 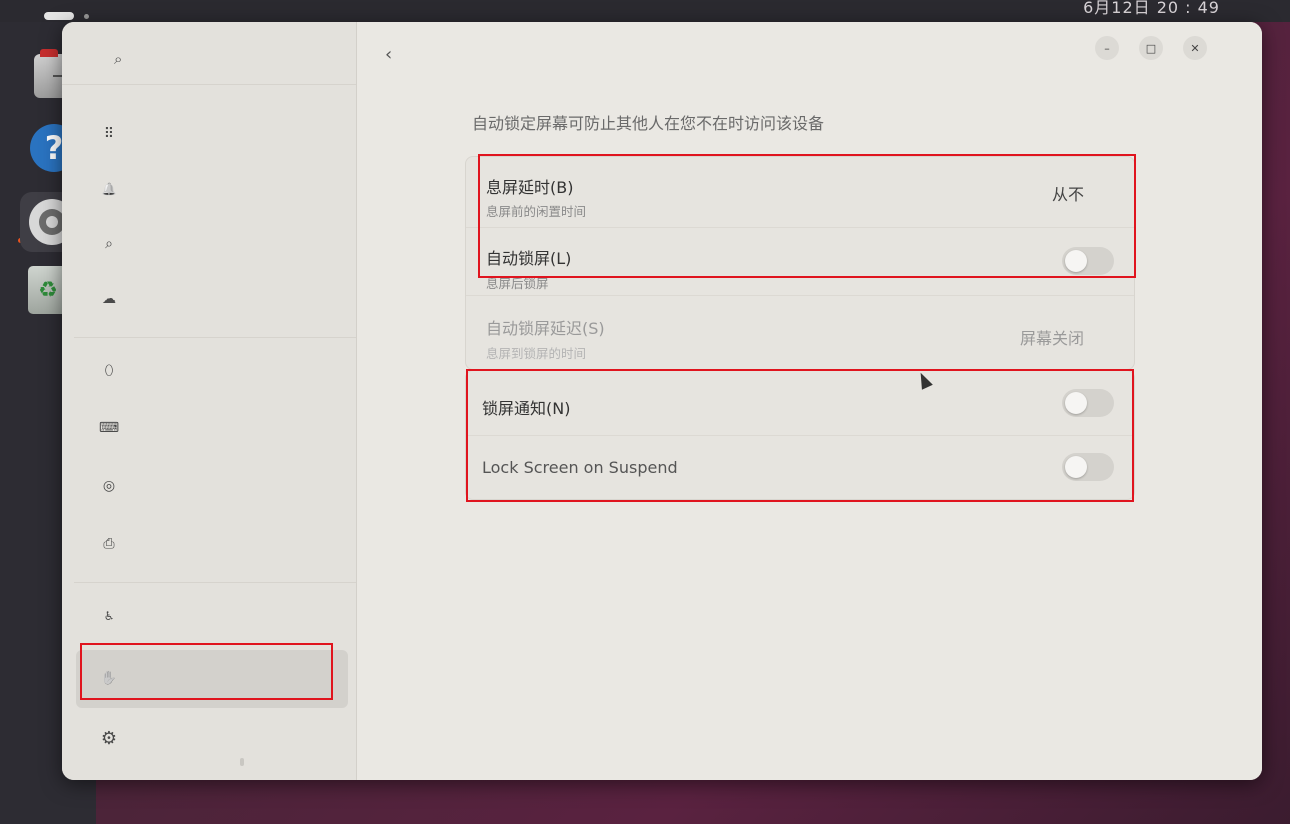 I want to click on lock-notifications-title: 锁屏通知(N), so click(x=526, y=408).